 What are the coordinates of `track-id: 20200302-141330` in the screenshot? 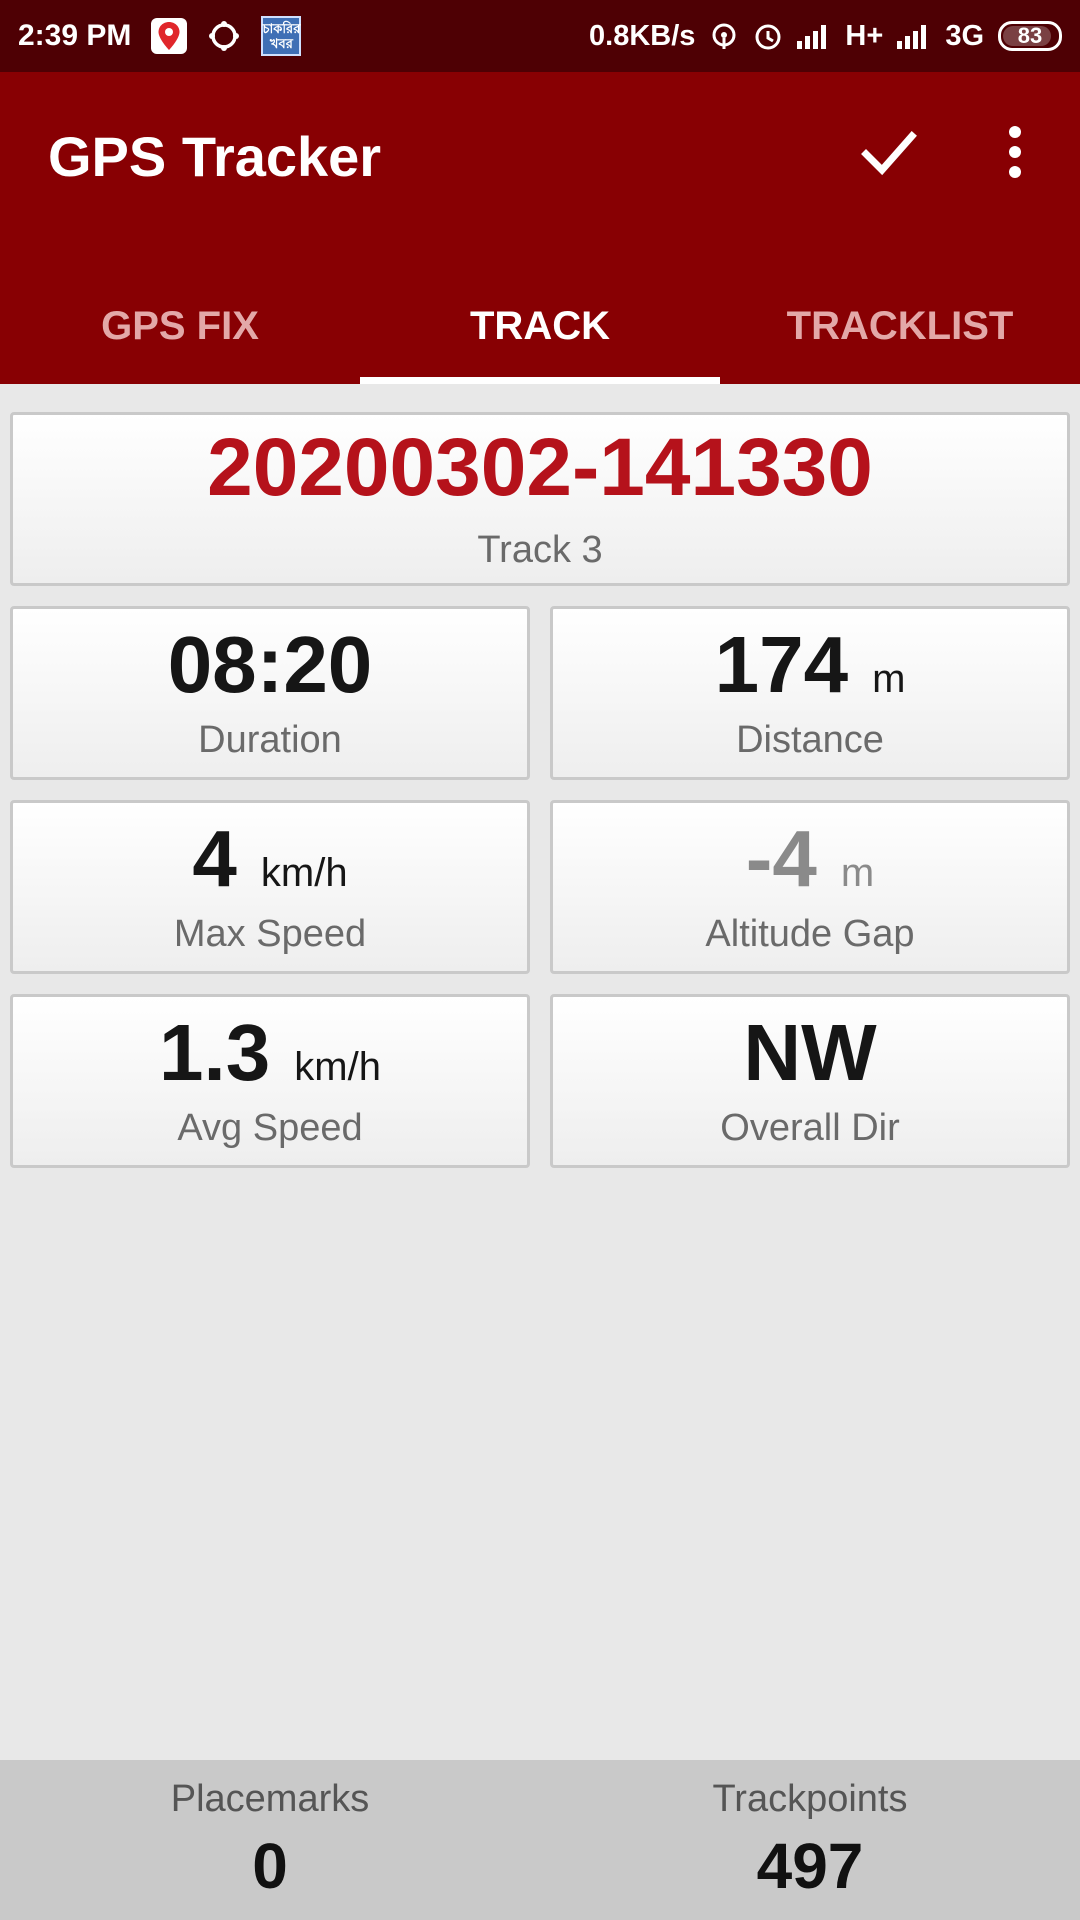 It's located at (540, 467).